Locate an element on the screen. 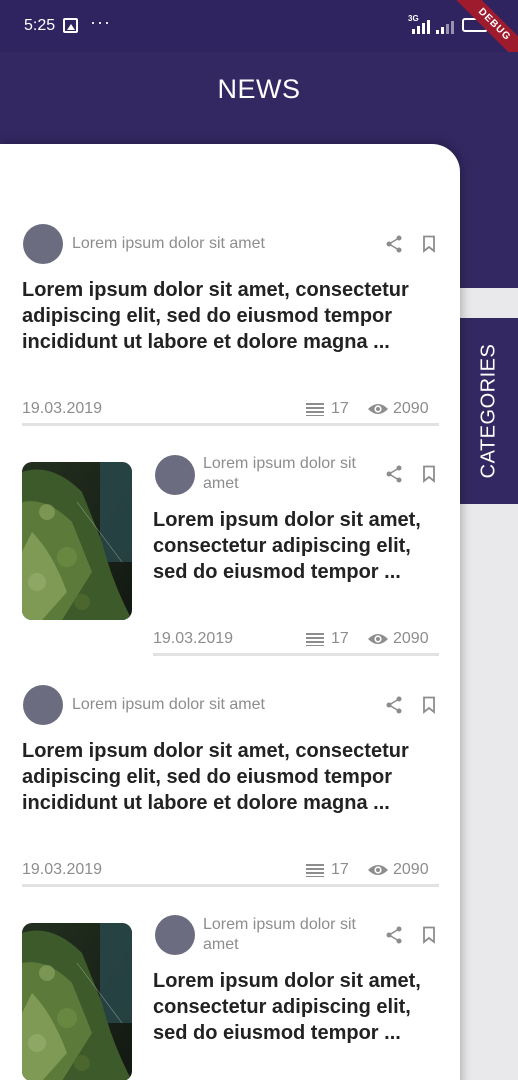 This screenshot has height=1080, width=518. signal-icon is located at coordinates (421, 26).